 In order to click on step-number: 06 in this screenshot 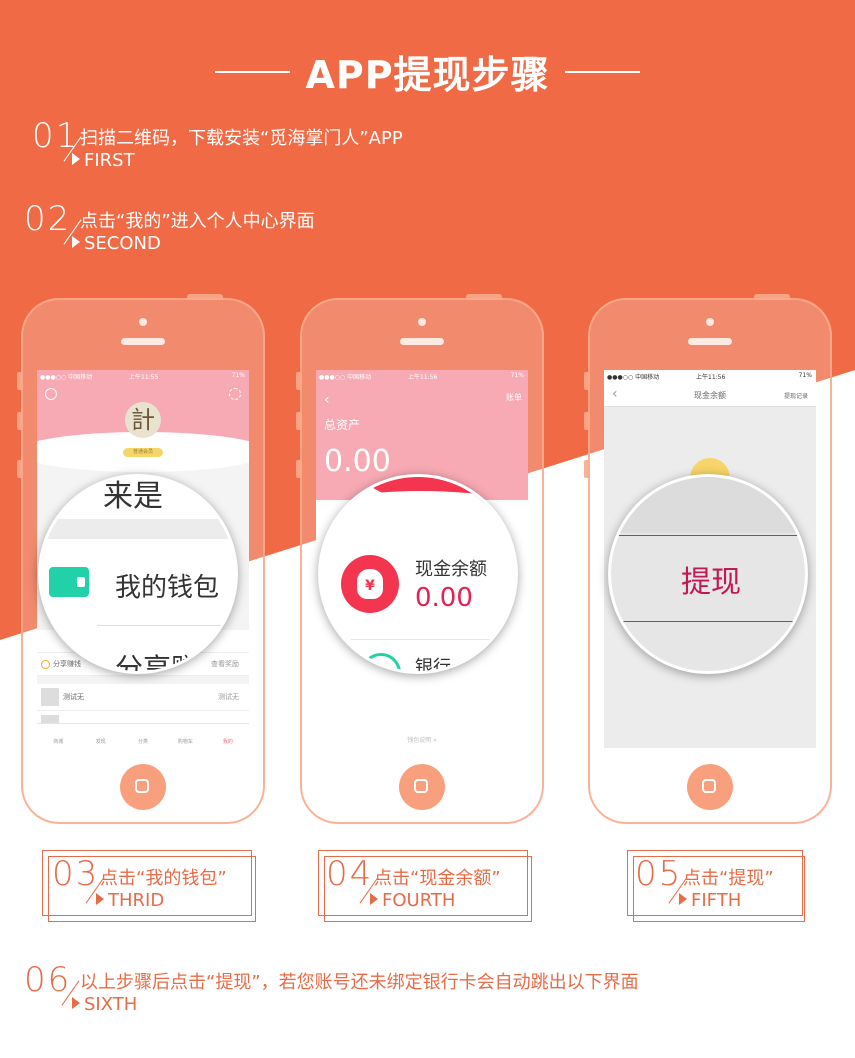, I will do `click(48, 980)`.